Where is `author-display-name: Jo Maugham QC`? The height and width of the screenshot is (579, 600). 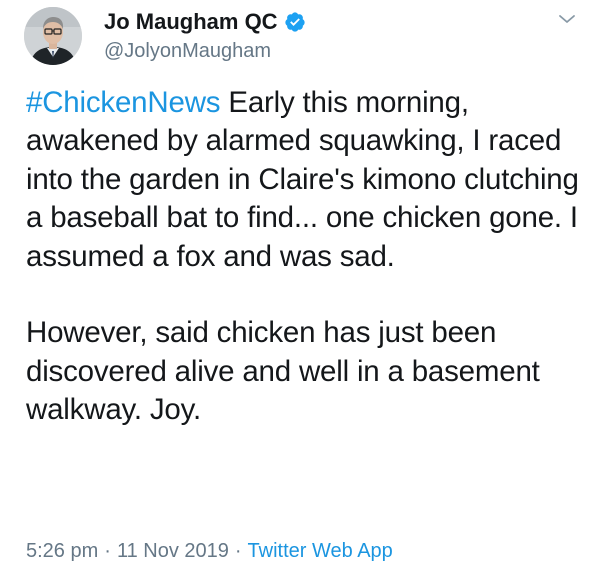
author-display-name: Jo Maugham QC is located at coordinates (191, 22).